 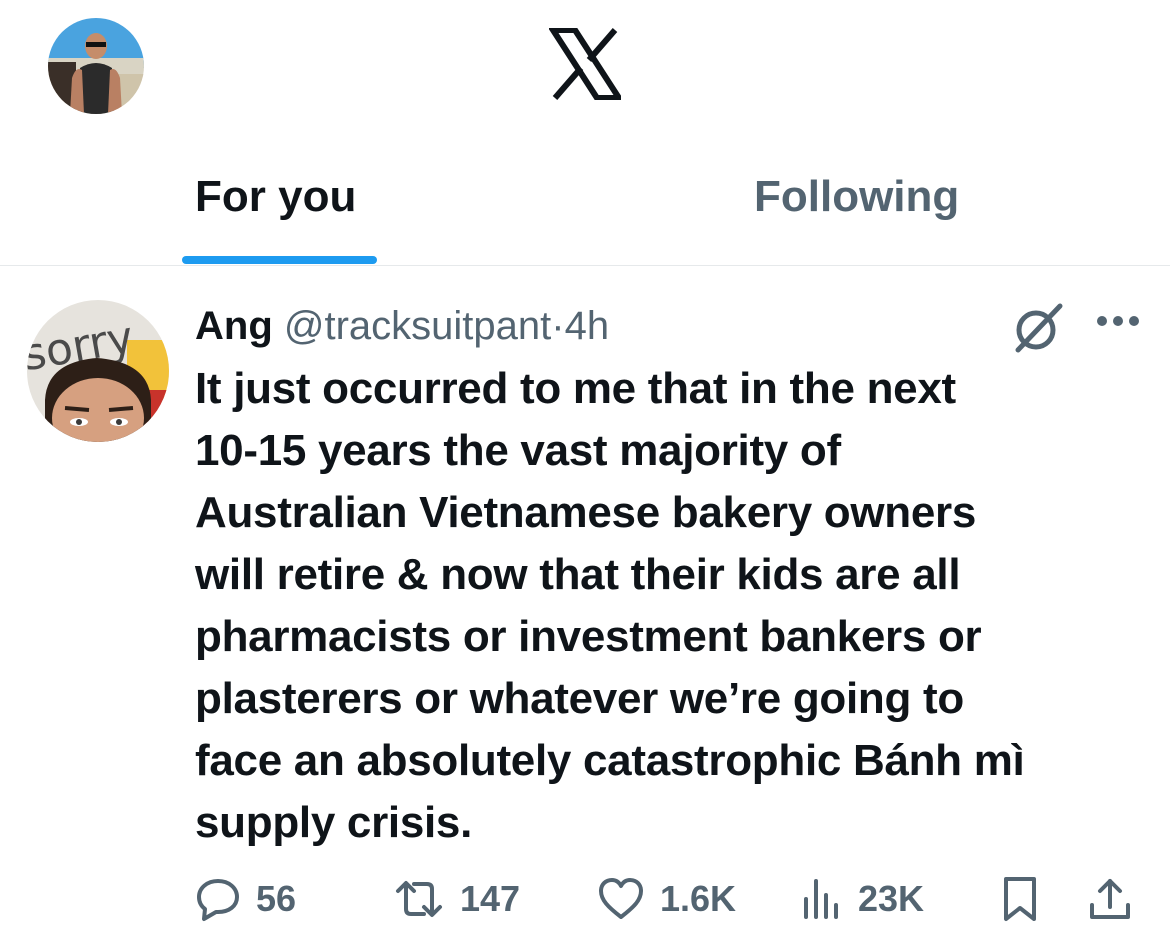 I want to click on views-count: 23K, so click(x=891, y=898).